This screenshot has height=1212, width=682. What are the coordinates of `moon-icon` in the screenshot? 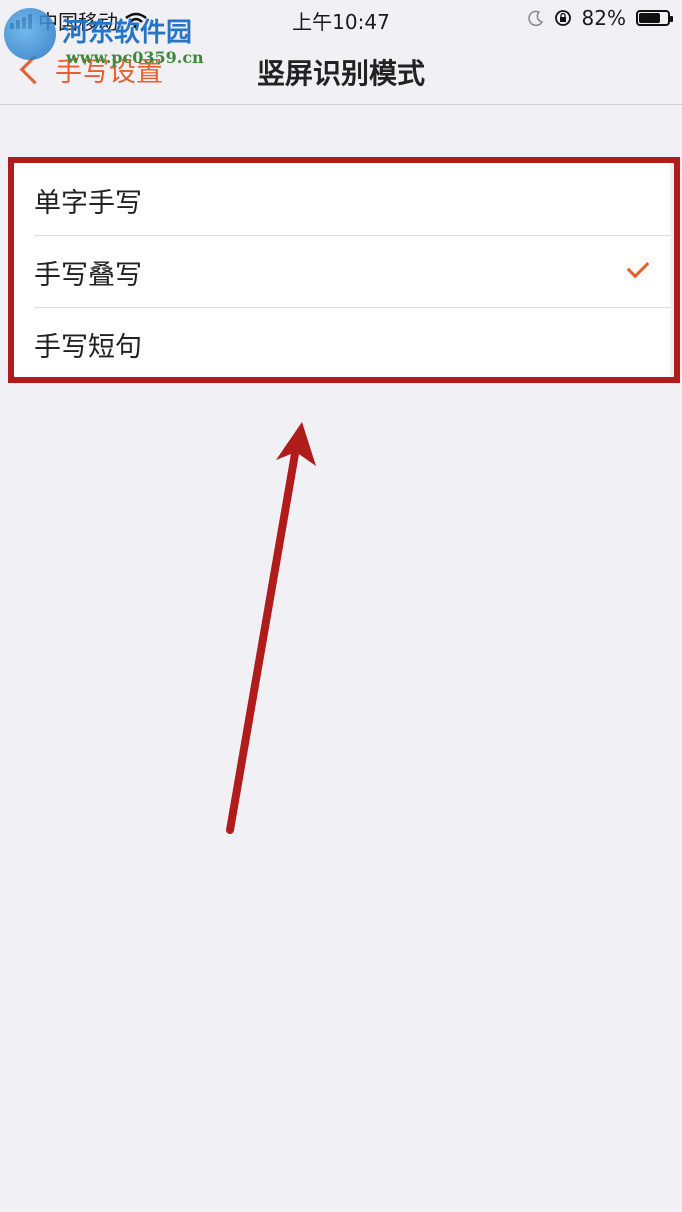 It's located at (535, 18).